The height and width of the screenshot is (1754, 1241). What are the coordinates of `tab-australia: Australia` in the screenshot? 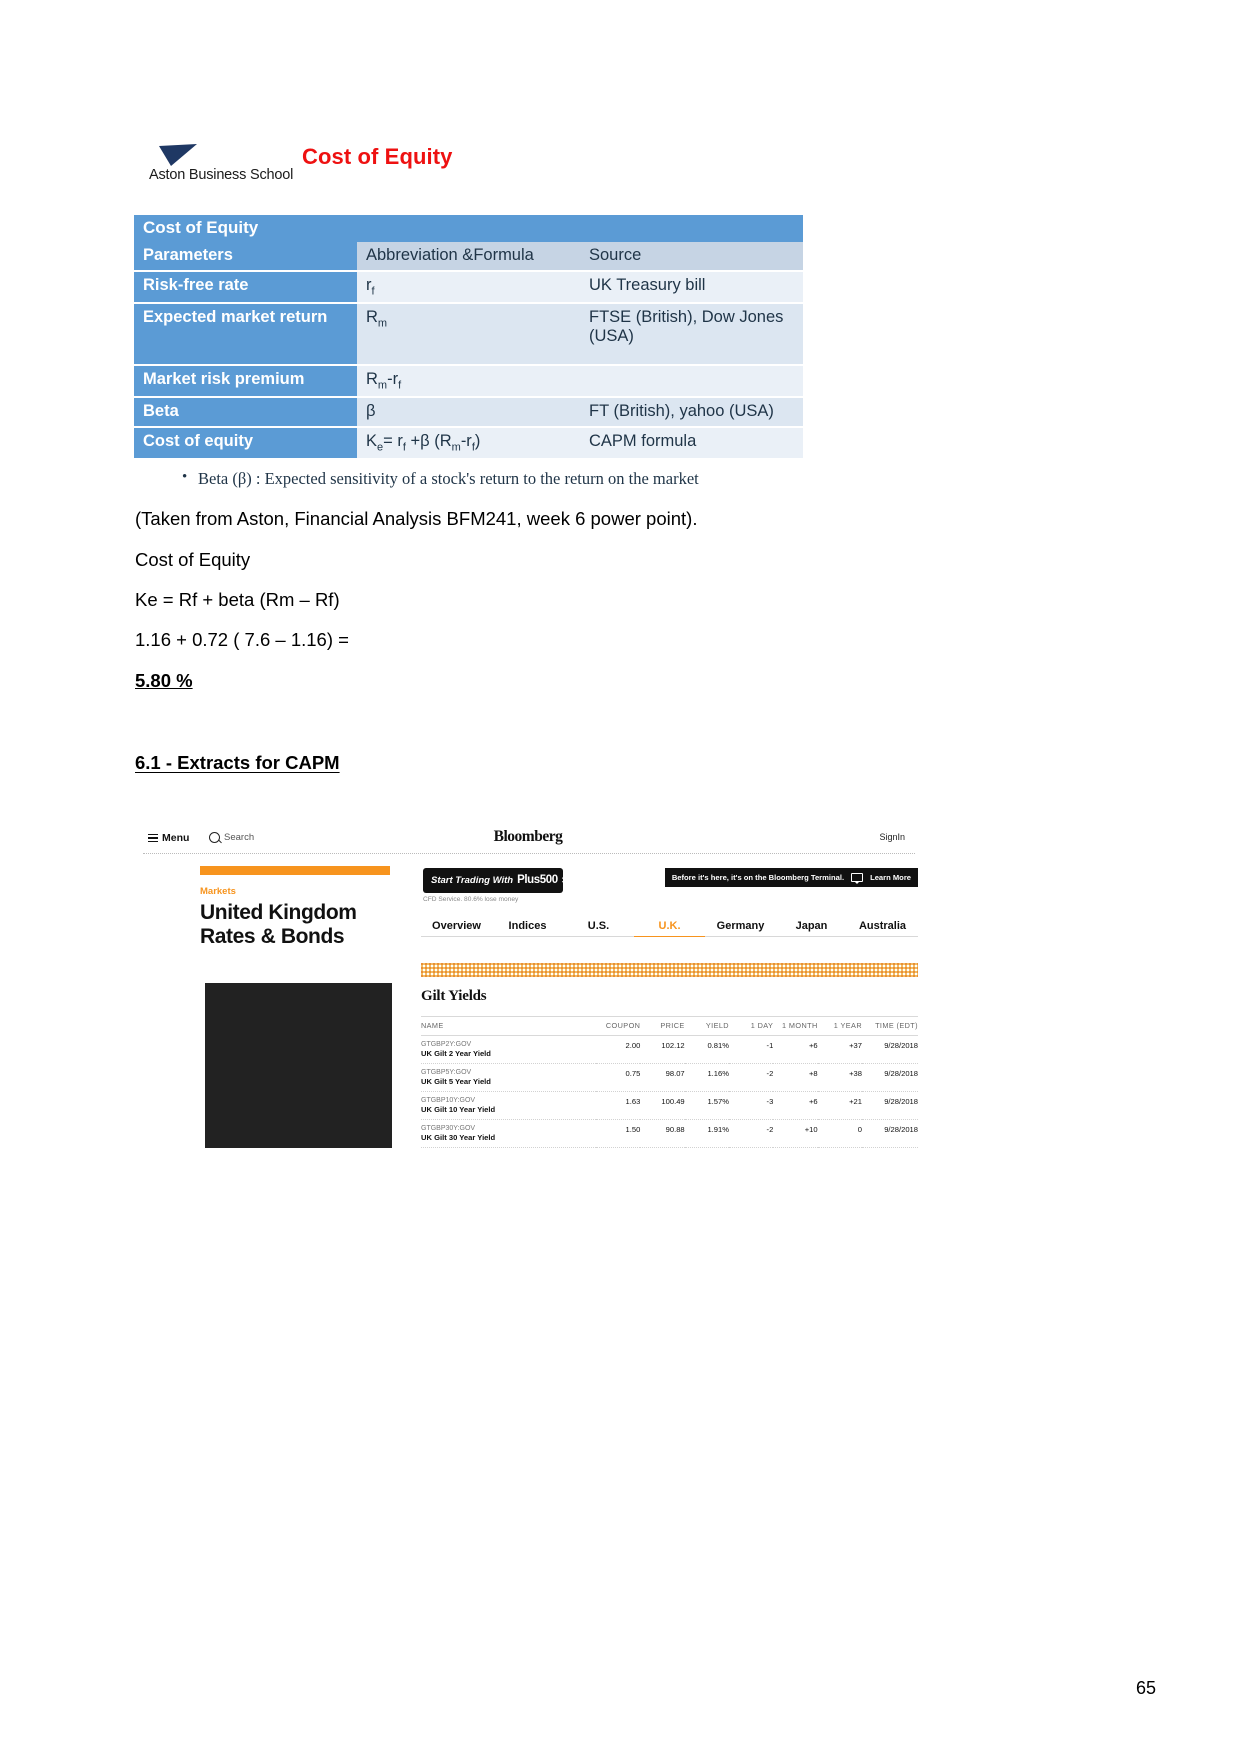 It's located at (882, 928).